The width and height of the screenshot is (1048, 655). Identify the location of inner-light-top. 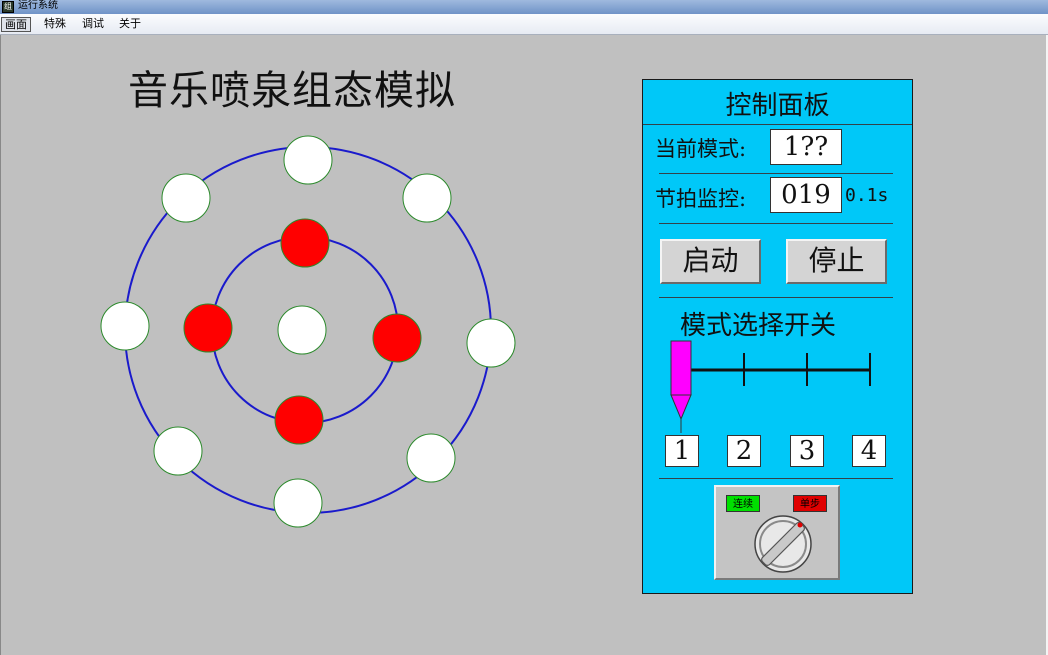
(305, 243).